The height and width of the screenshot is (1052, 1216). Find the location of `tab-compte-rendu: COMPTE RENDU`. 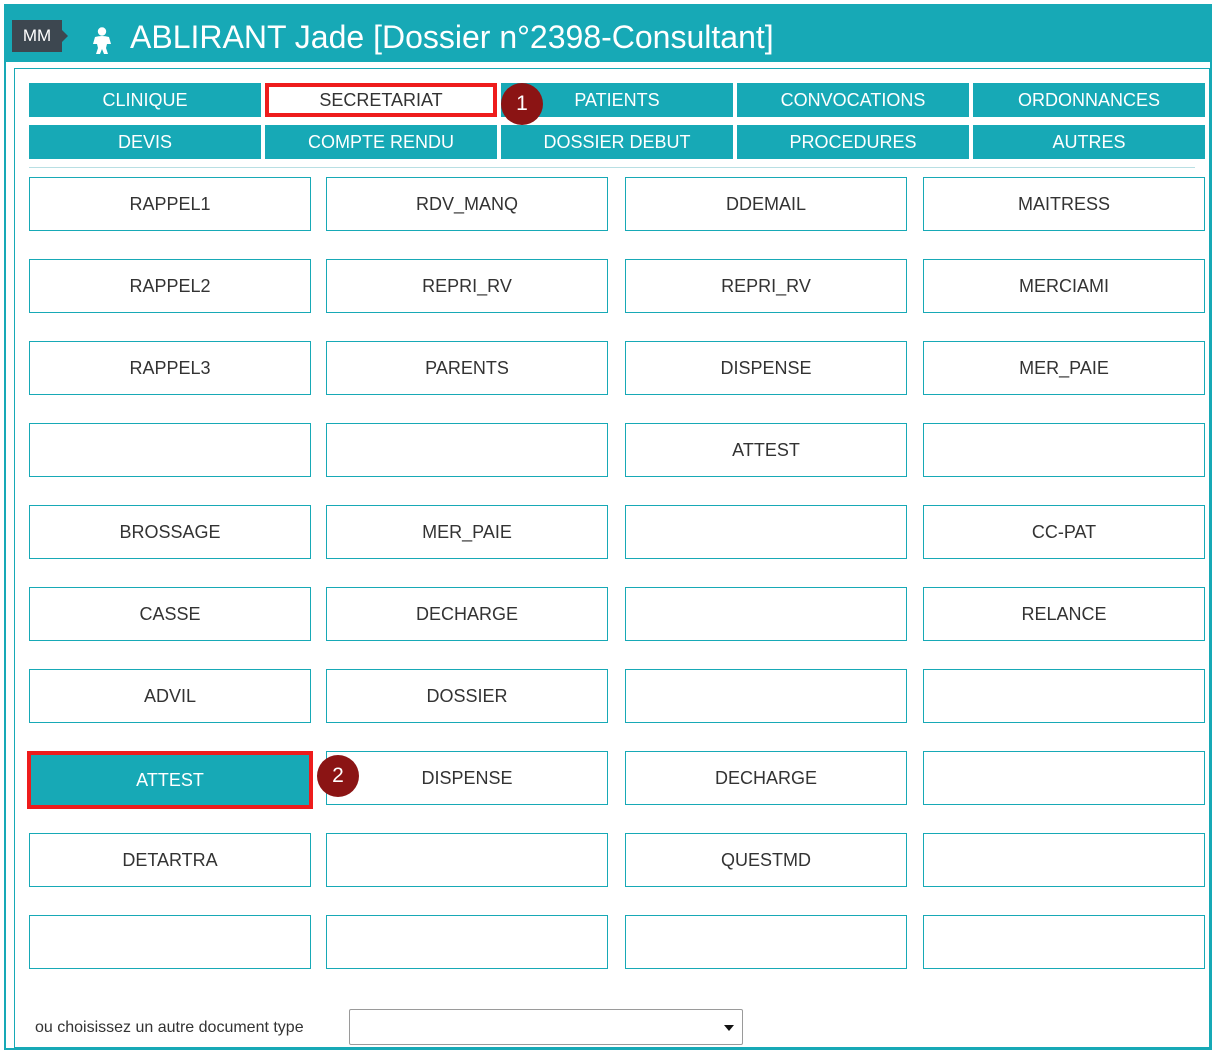

tab-compte-rendu: COMPTE RENDU is located at coordinates (381, 142).